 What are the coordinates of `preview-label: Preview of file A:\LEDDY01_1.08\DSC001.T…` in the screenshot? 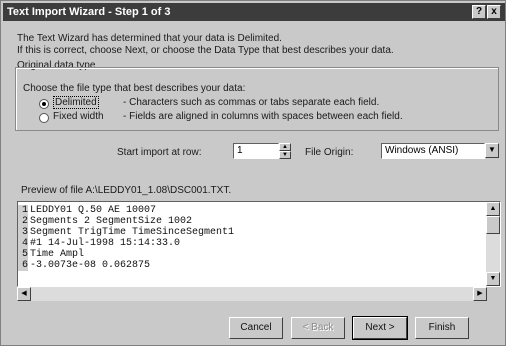 It's located at (126, 190).